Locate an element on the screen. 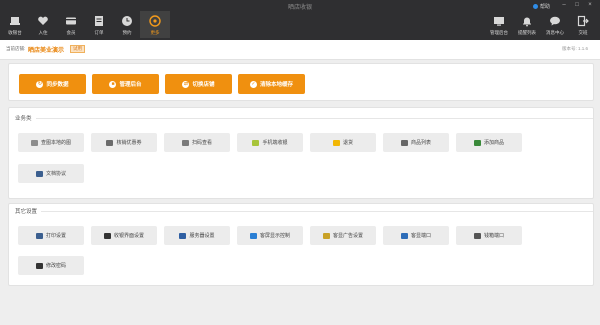 This screenshot has height=325, width=600. chat-icon is located at coordinates (555, 21).